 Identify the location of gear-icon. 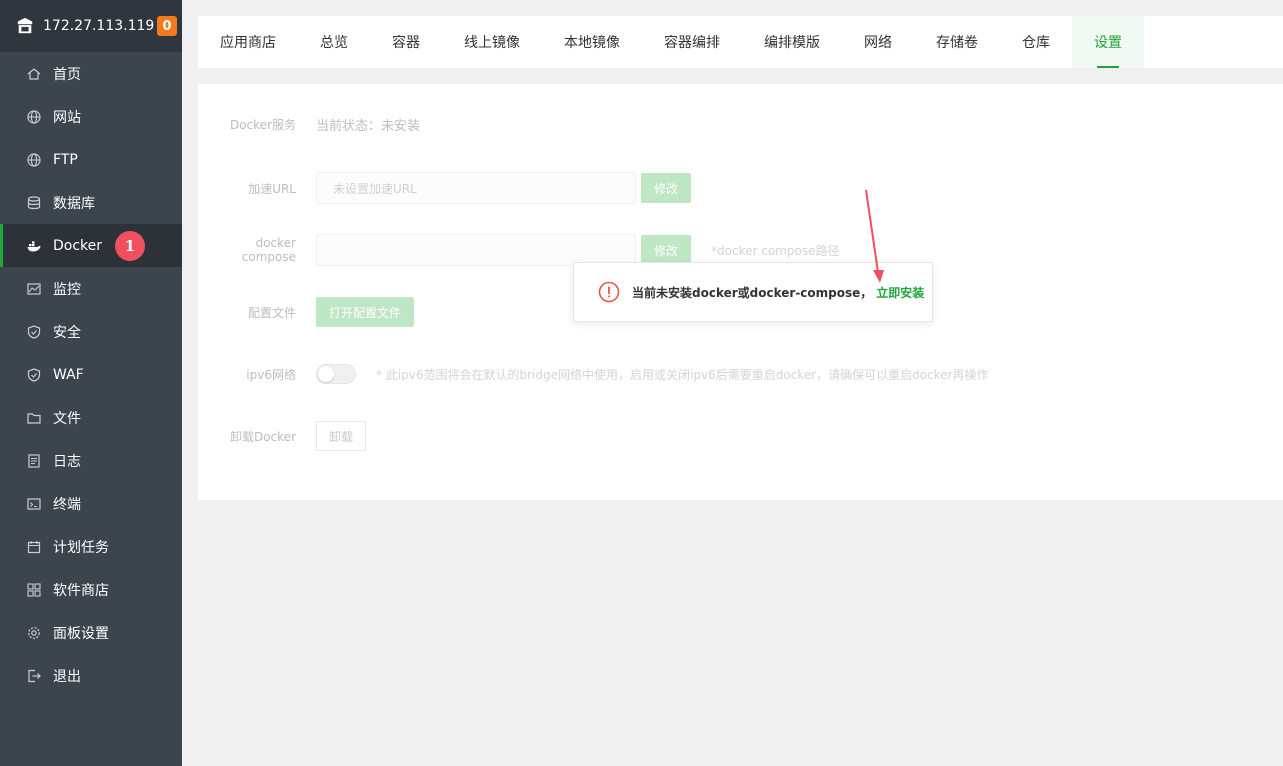
(34, 633).